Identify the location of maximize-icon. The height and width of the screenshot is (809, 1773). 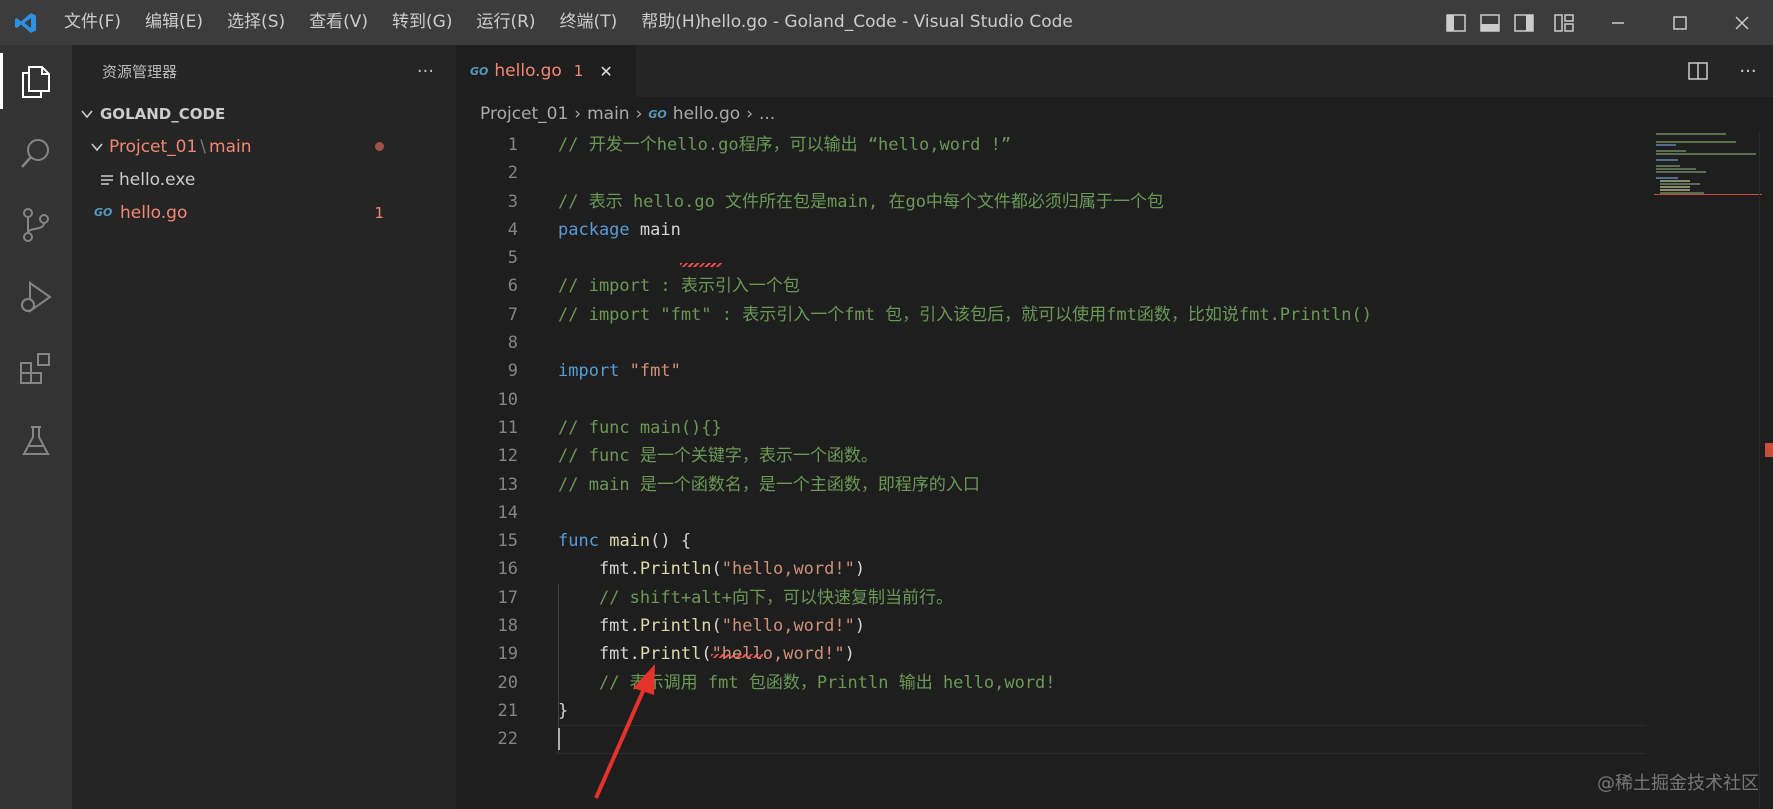
(1680, 22).